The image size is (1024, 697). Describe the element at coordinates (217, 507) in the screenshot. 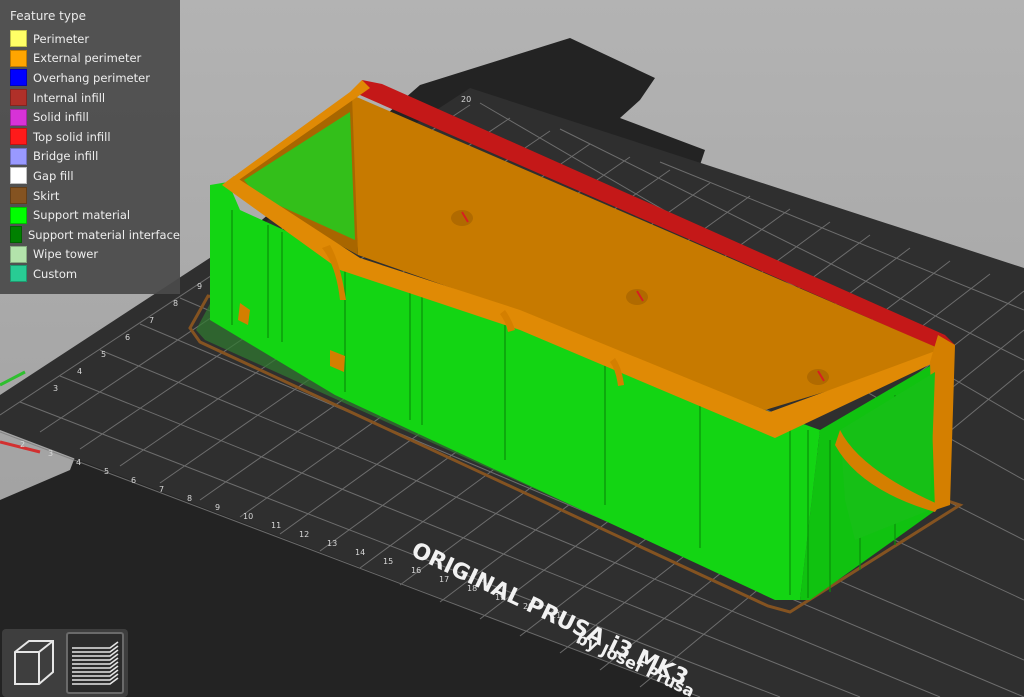

I see `x-tick: 9` at that location.